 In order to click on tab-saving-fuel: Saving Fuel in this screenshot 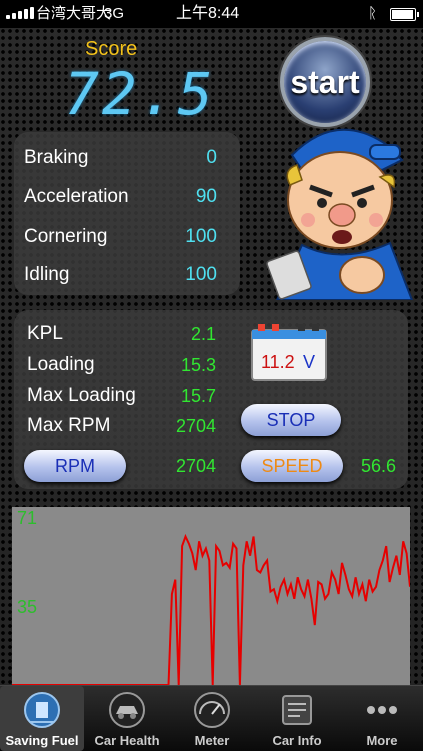, I will do `click(42, 718)`.